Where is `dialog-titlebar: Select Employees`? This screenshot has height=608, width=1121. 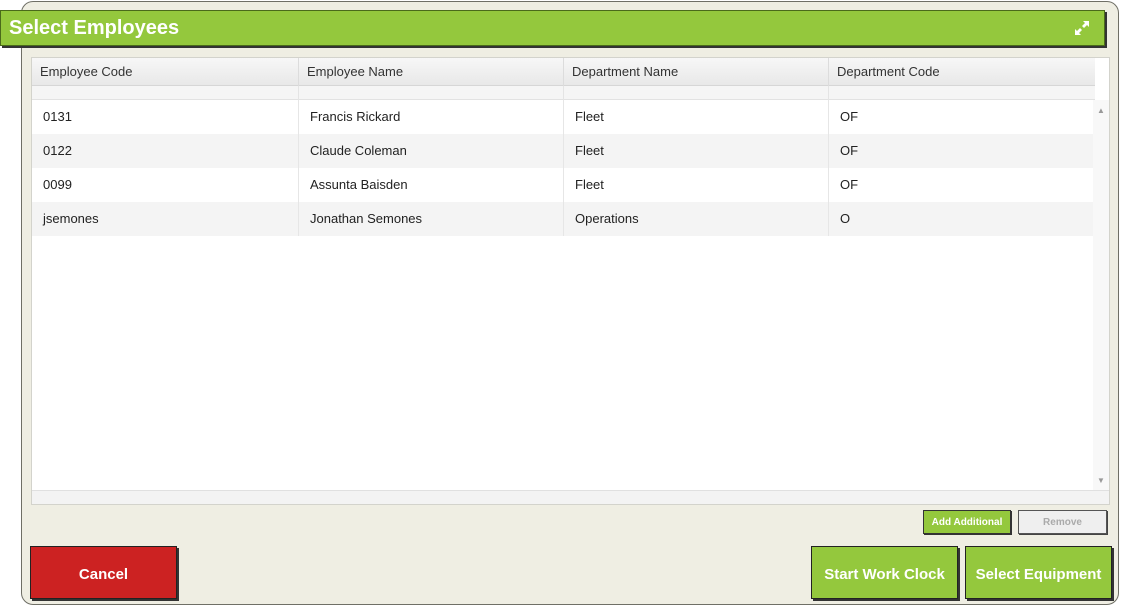
dialog-titlebar: Select Employees is located at coordinates (552, 28).